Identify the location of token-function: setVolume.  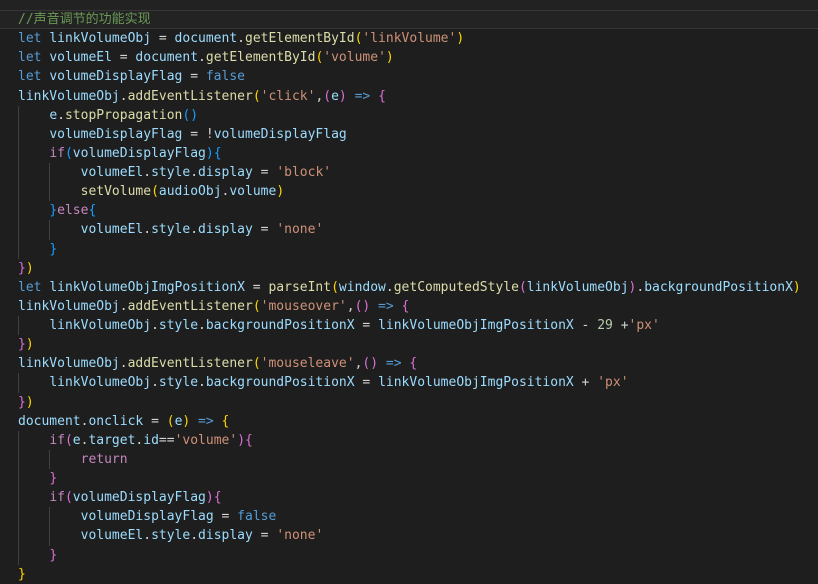
(116, 192).